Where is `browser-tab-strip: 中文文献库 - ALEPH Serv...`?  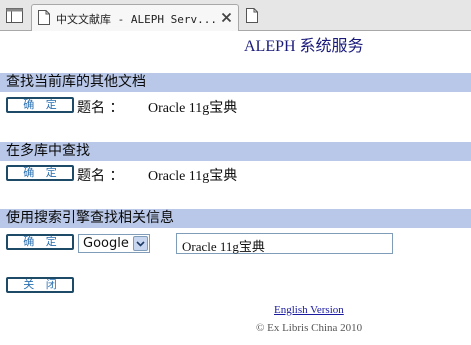 browser-tab-strip: 中文文献库 - ALEPH Serv... is located at coordinates (235, 15).